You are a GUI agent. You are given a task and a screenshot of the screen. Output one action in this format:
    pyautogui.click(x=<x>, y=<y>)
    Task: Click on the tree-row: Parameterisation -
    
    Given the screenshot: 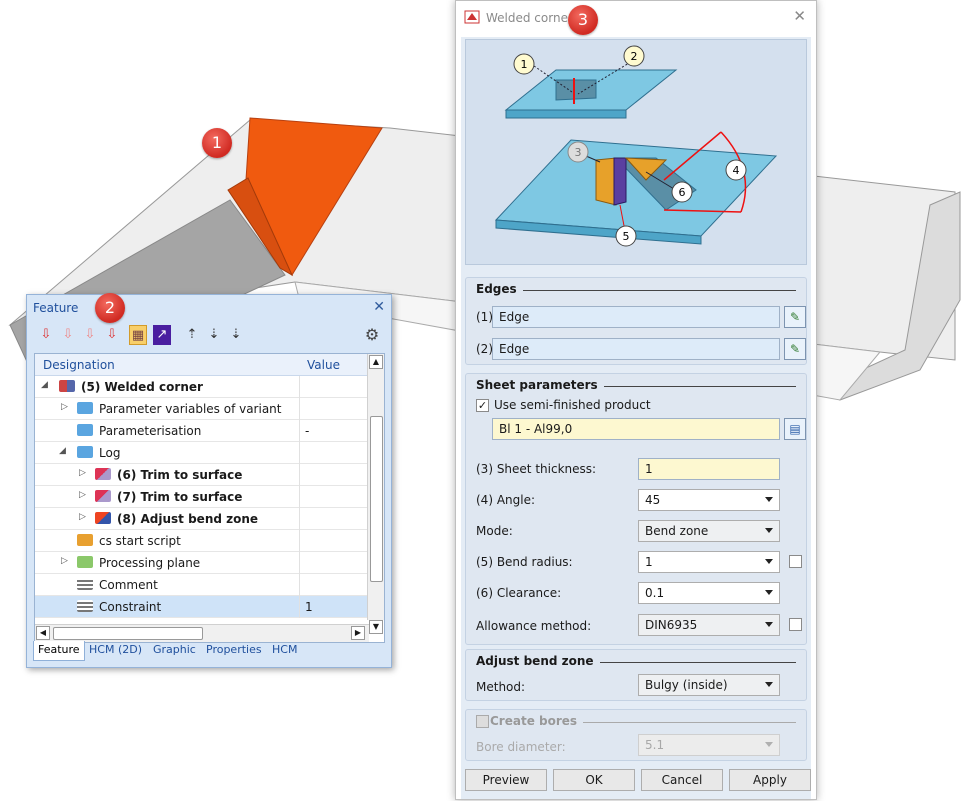 What is the action you would take?
    pyautogui.click(x=202, y=431)
    